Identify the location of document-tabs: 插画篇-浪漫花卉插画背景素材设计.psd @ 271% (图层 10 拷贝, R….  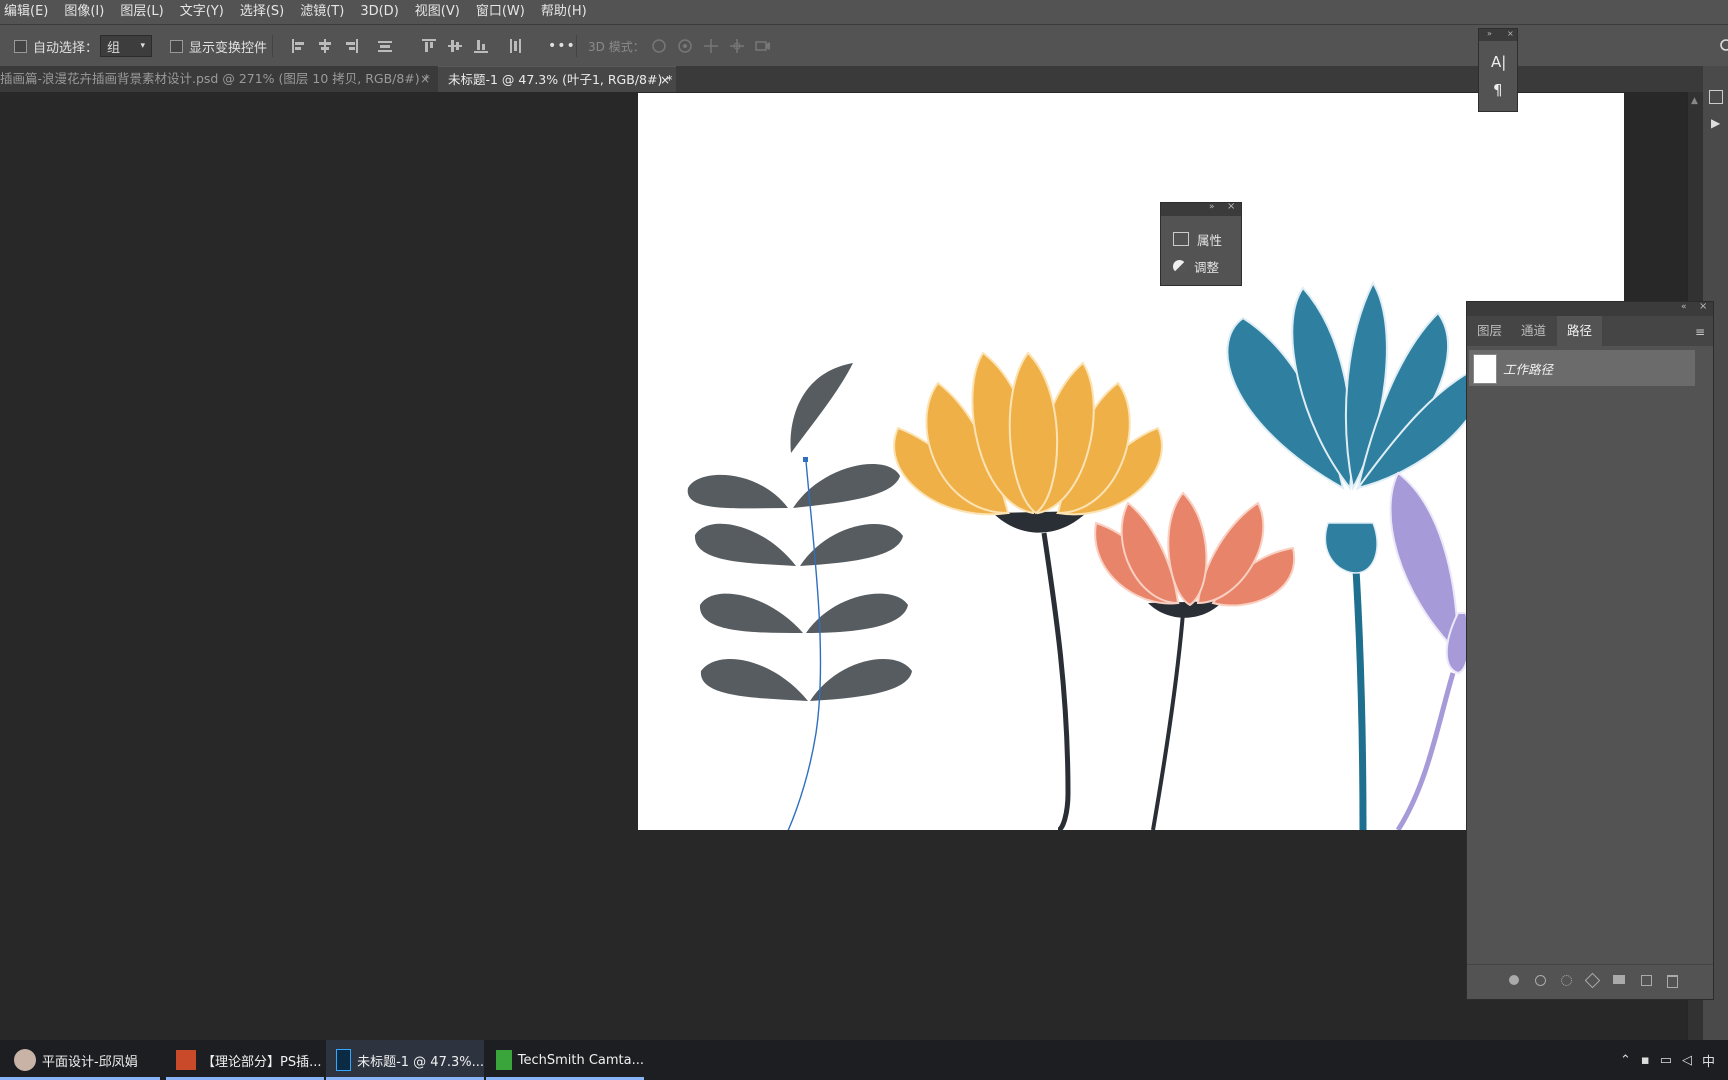
(864, 79).